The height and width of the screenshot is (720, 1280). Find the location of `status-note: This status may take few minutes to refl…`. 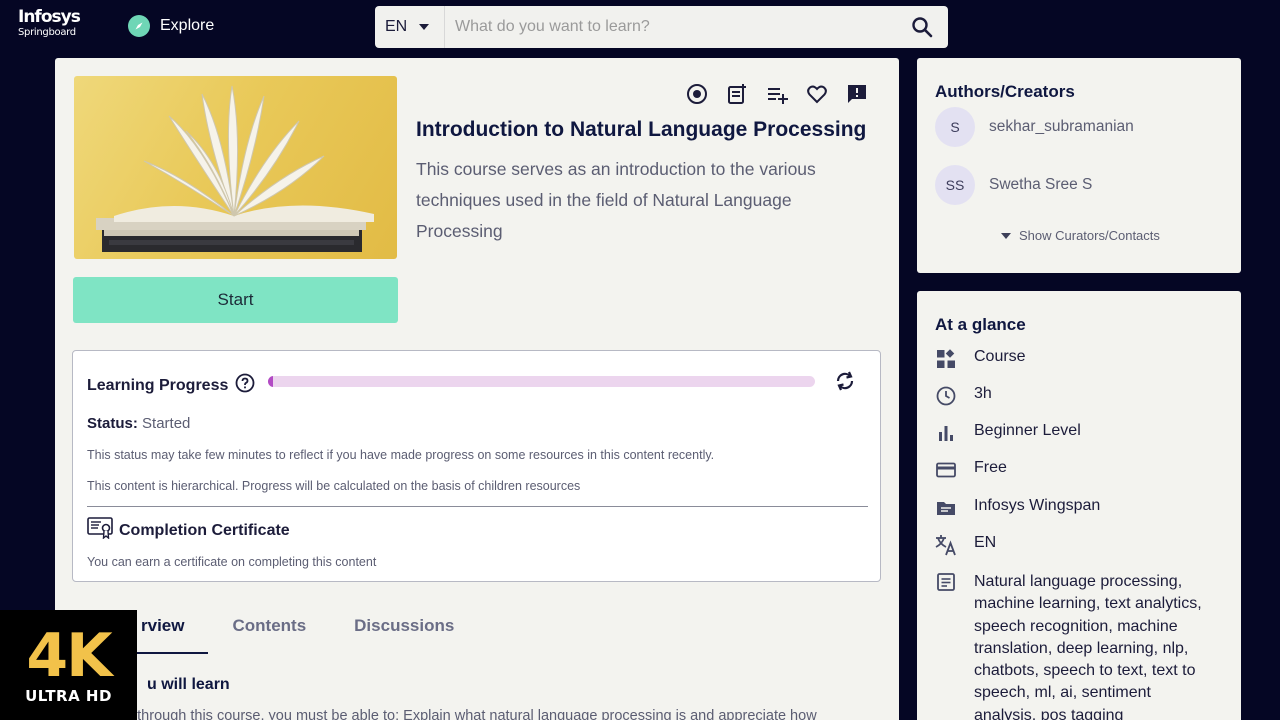

status-note: This status may take few minutes to refl… is located at coordinates (401, 455).